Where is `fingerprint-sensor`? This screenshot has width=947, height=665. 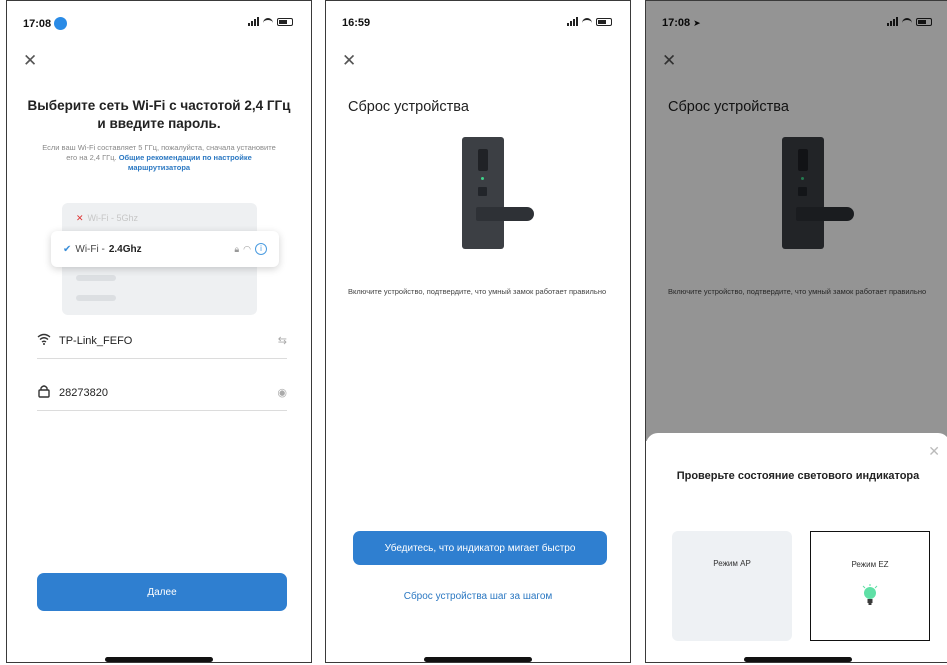
fingerprint-sensor is located at coordinates (483, 160).